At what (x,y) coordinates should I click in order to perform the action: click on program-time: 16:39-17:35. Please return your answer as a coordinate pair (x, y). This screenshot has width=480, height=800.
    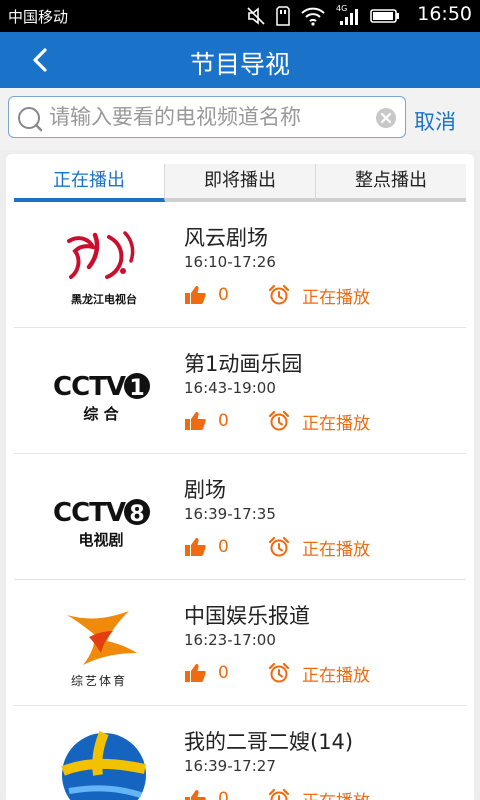
    Looking at the image, I should click on (230, 514).